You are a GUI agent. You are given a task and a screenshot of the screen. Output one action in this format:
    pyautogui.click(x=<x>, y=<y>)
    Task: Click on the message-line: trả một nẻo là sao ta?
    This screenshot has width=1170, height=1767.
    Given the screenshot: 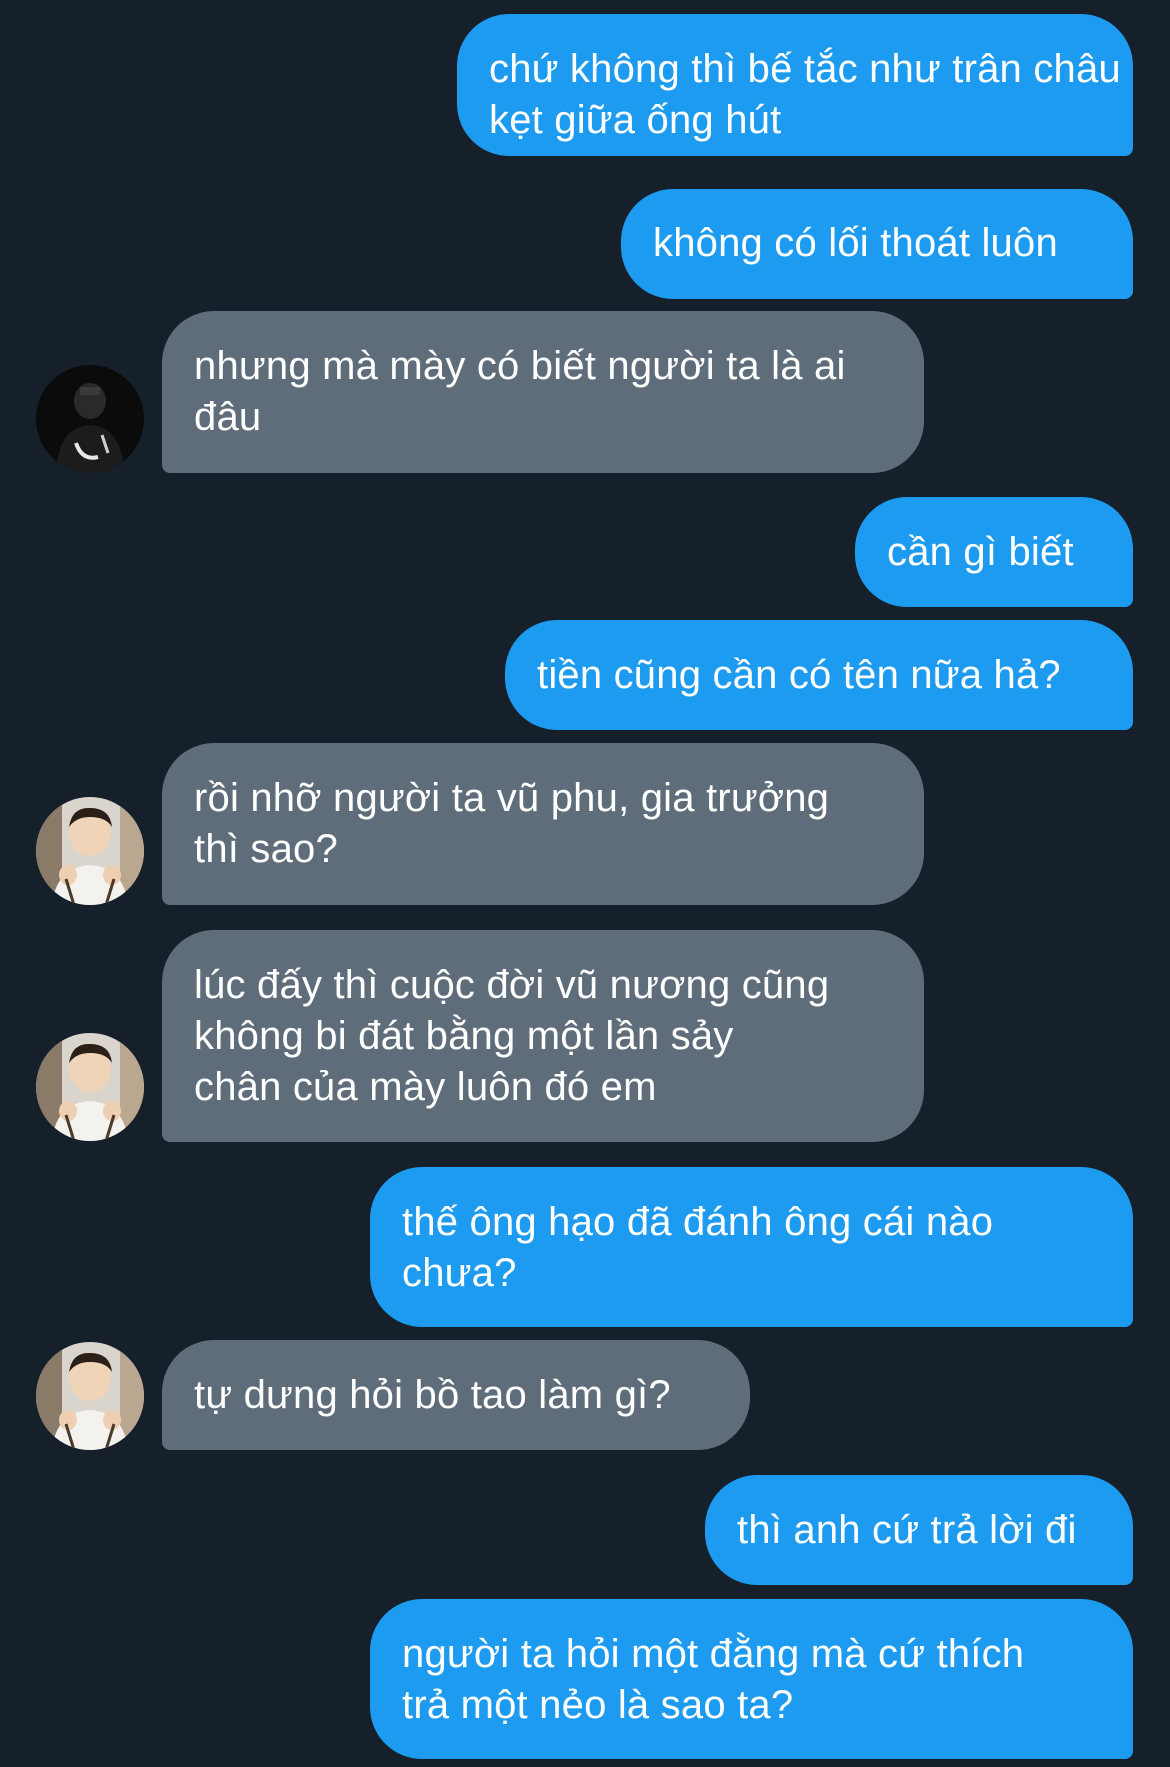 What is the action you would take?
    pyautogui.click(x=598, y=1705)
    